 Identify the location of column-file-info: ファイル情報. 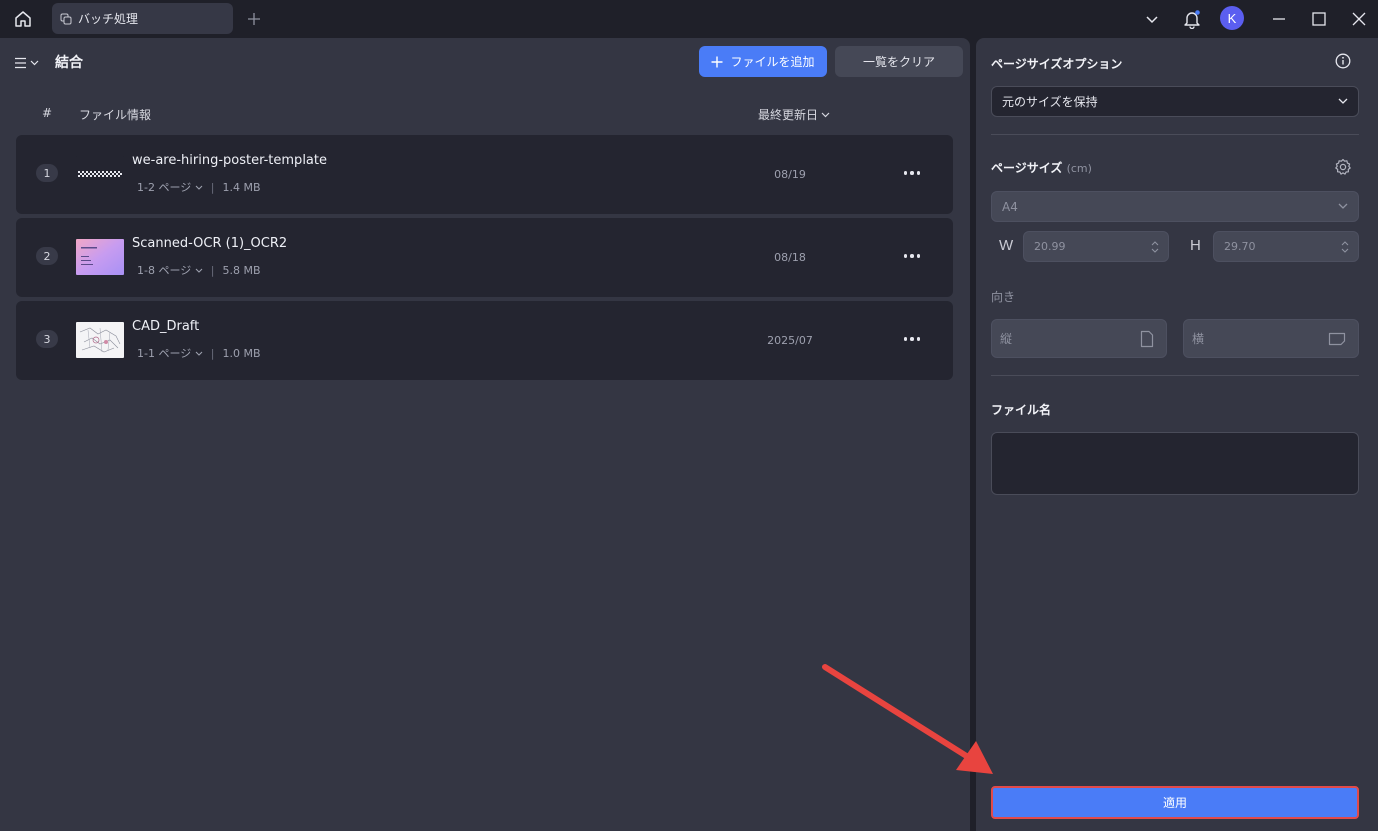
(115, 115).